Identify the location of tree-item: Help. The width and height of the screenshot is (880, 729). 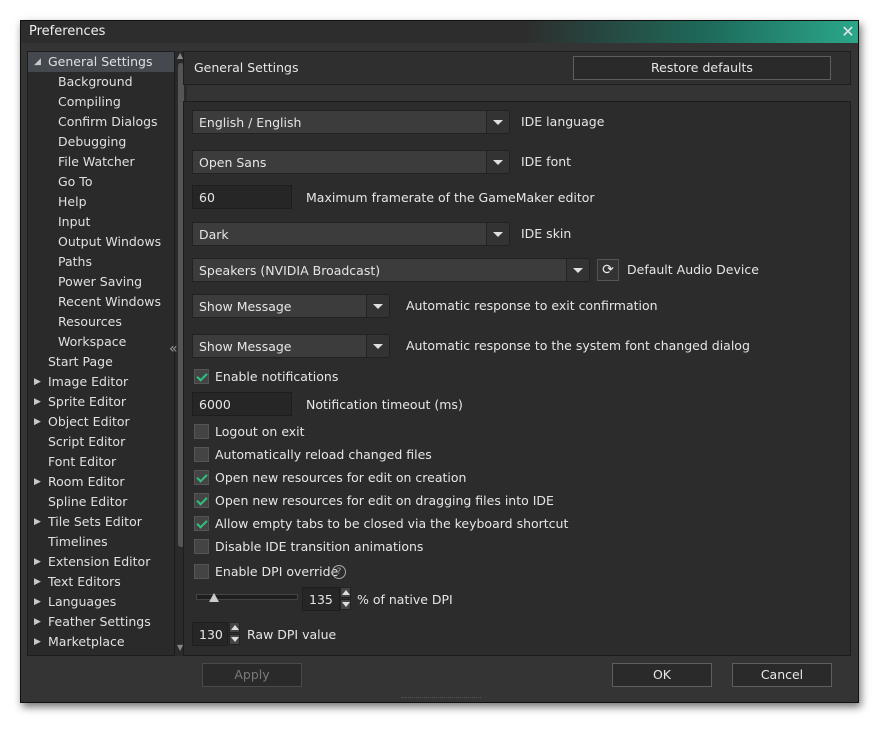
(72, 202).